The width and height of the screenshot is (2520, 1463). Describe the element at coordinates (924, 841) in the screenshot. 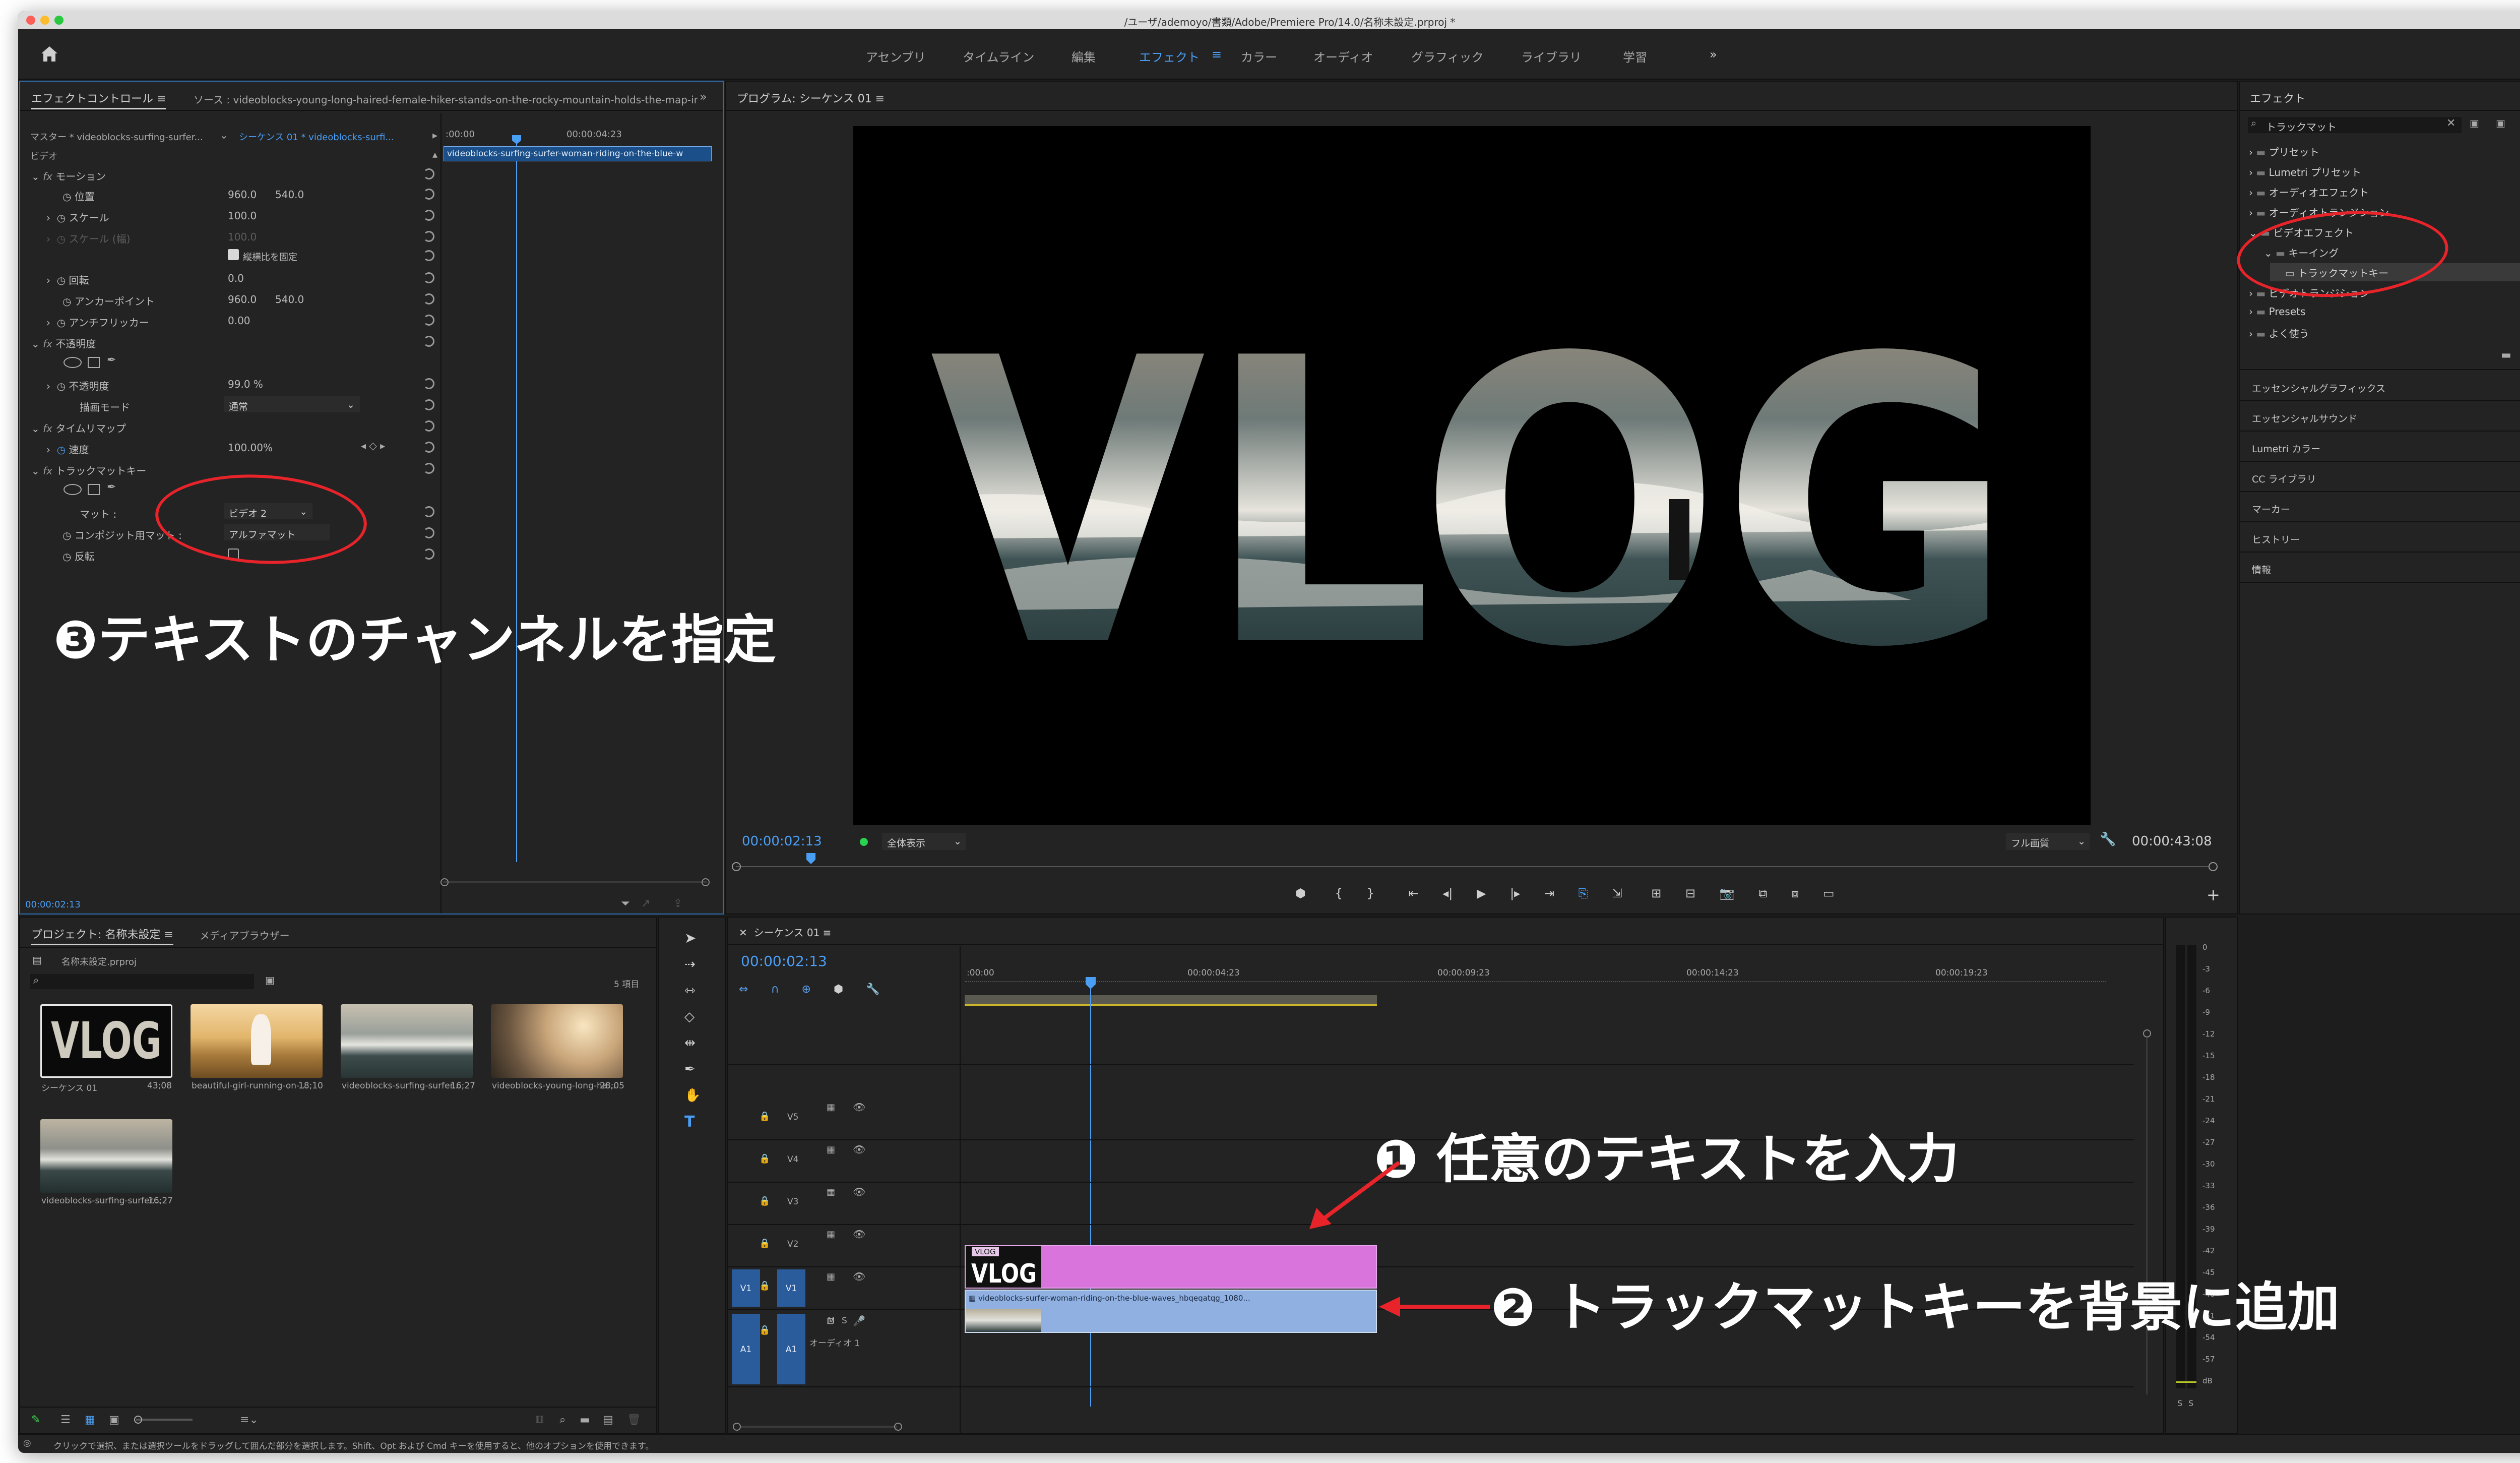

I see `fit-select: 全体表示 ⌄` at that location.